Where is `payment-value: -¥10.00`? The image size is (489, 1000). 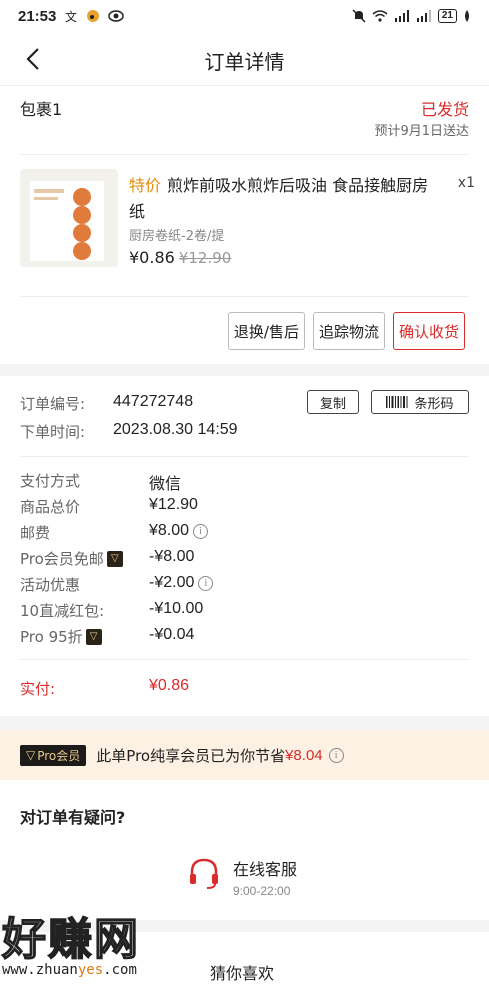 payment-value: -¥10.00 is located at coordinates (176, 608).